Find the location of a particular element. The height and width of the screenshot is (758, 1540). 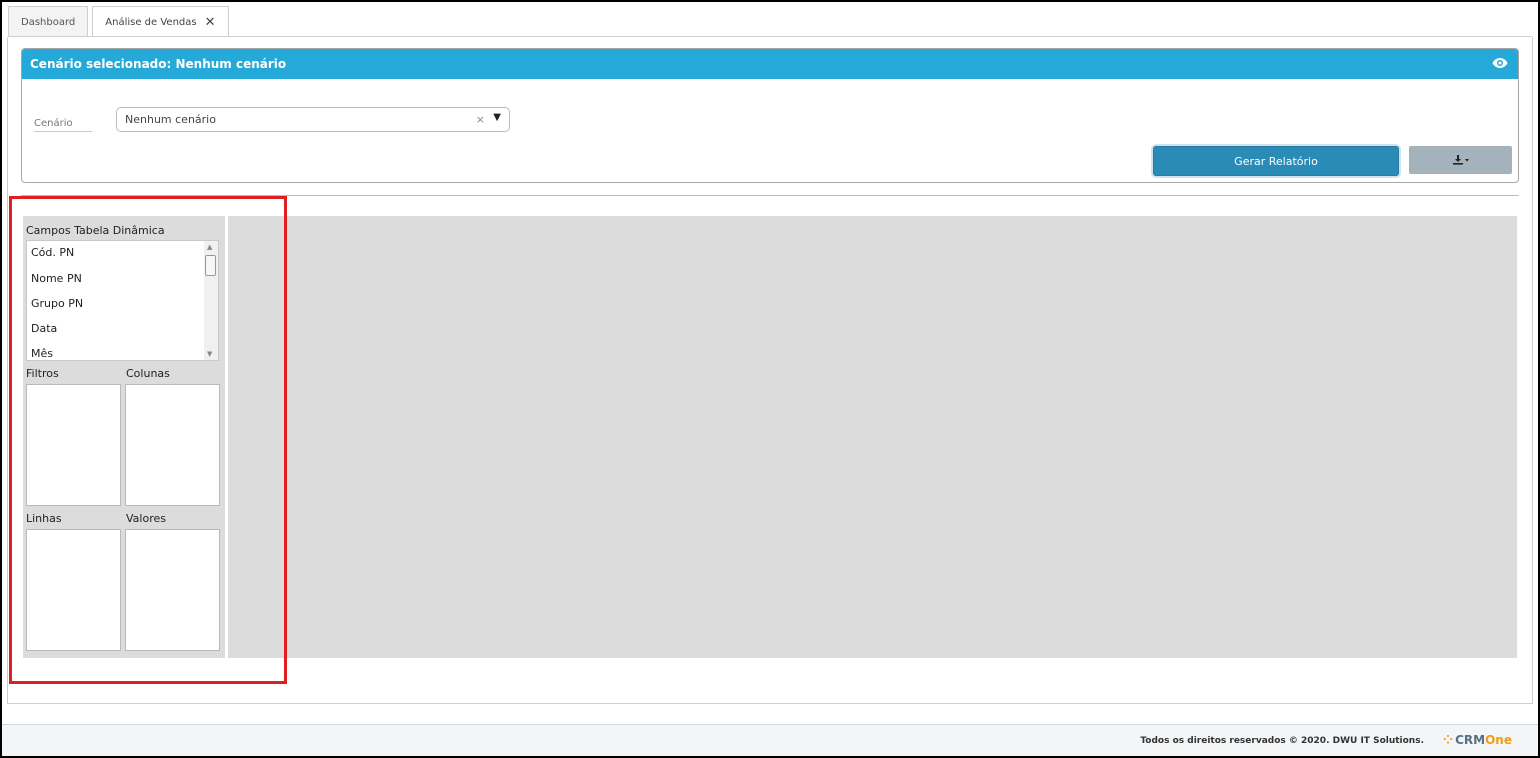

scenario-select-value: Nenhum cenário is located at coordinates (170, 119).